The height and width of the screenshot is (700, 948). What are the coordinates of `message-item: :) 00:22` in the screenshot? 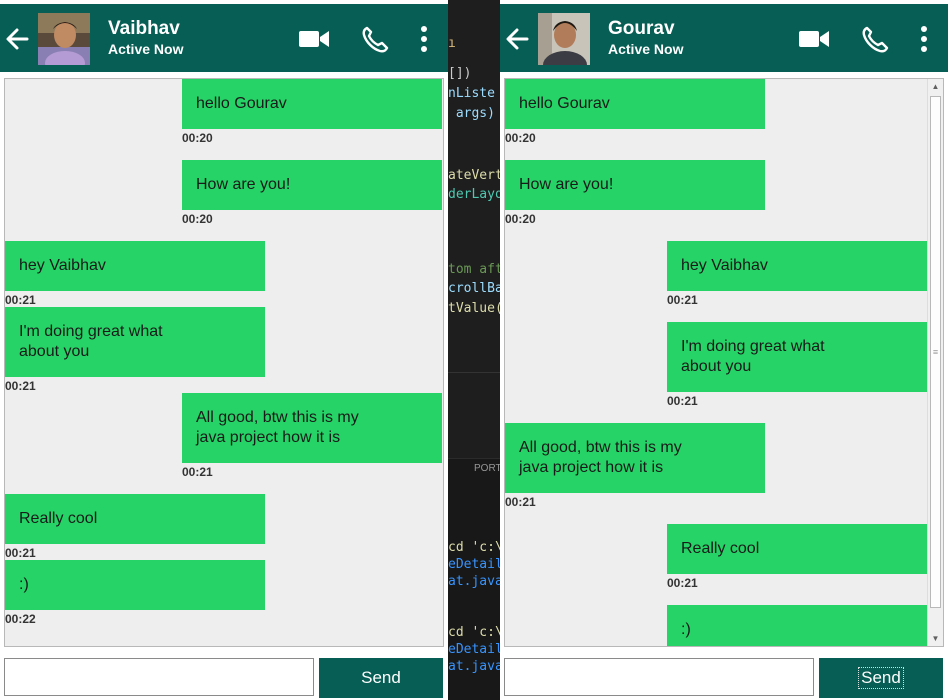 It's located at (135, 593).